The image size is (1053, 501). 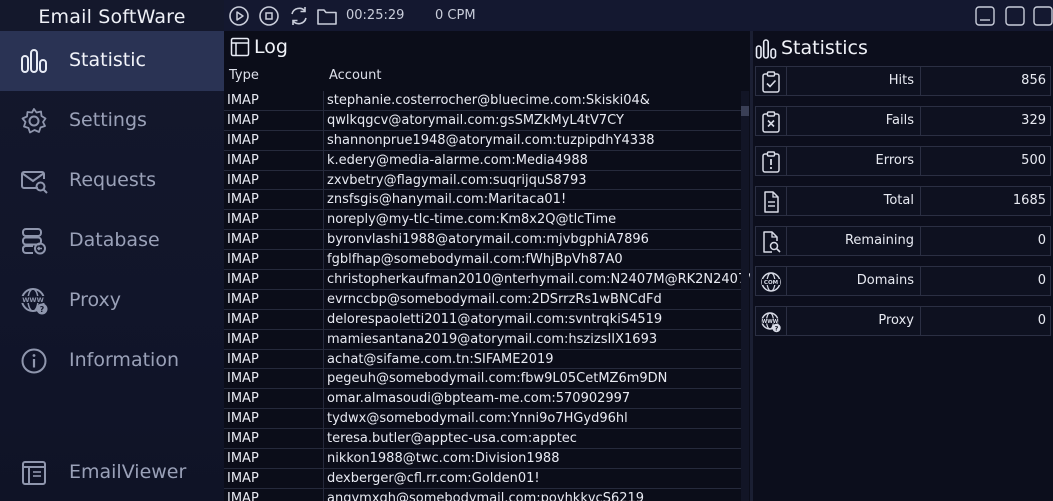 What do you see at coordinates (899, 120) in the screenshot?
I see `stat-label: Fails` at bounding box center [899, 120].